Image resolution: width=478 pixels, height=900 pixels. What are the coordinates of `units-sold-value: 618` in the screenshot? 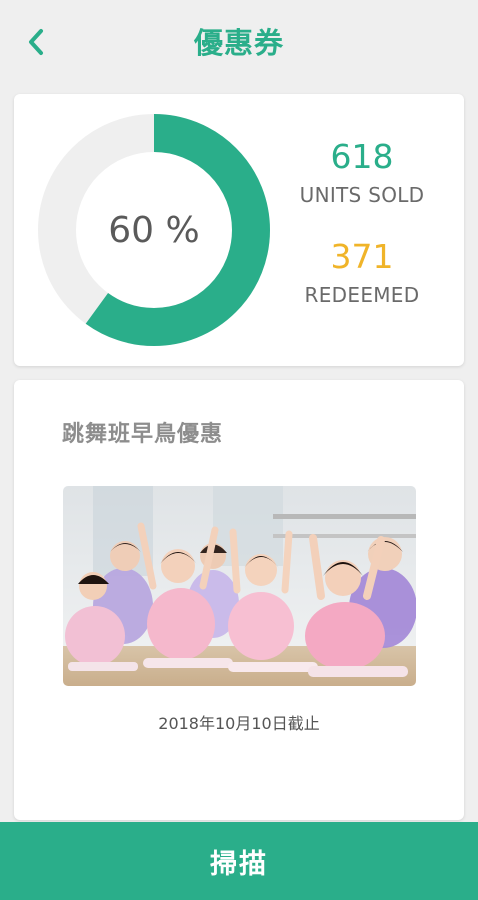 It's located at (362, 156).